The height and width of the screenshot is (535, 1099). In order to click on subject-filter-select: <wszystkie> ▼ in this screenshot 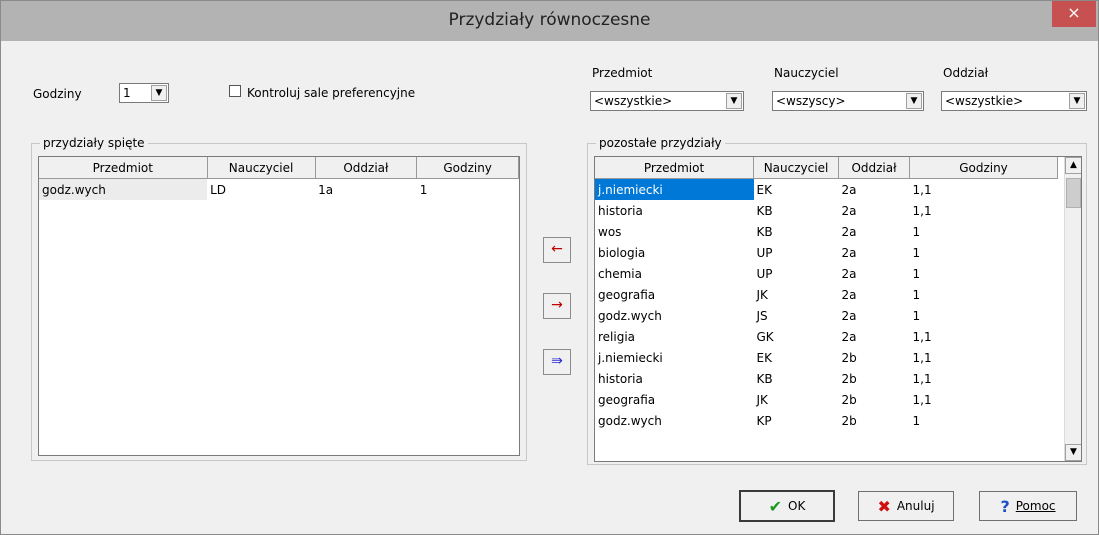, I will do `click(667, 101)`.